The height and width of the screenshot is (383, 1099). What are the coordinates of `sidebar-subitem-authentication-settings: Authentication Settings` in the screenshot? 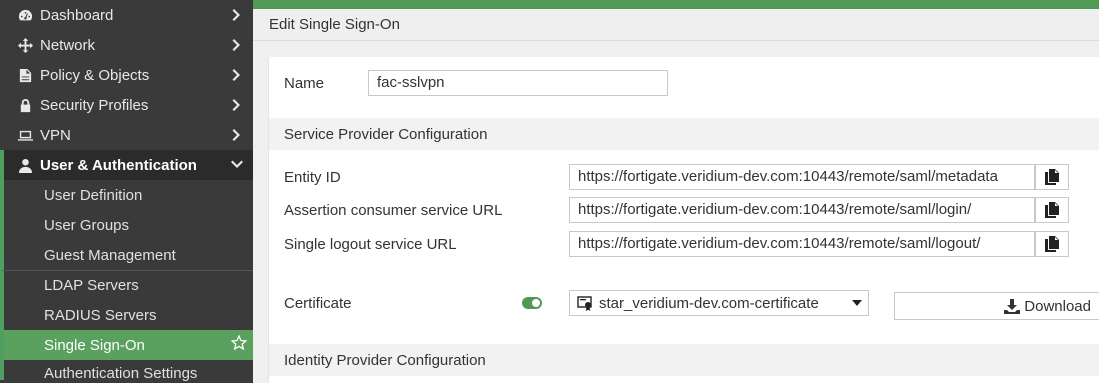 It's located at (126, 371).